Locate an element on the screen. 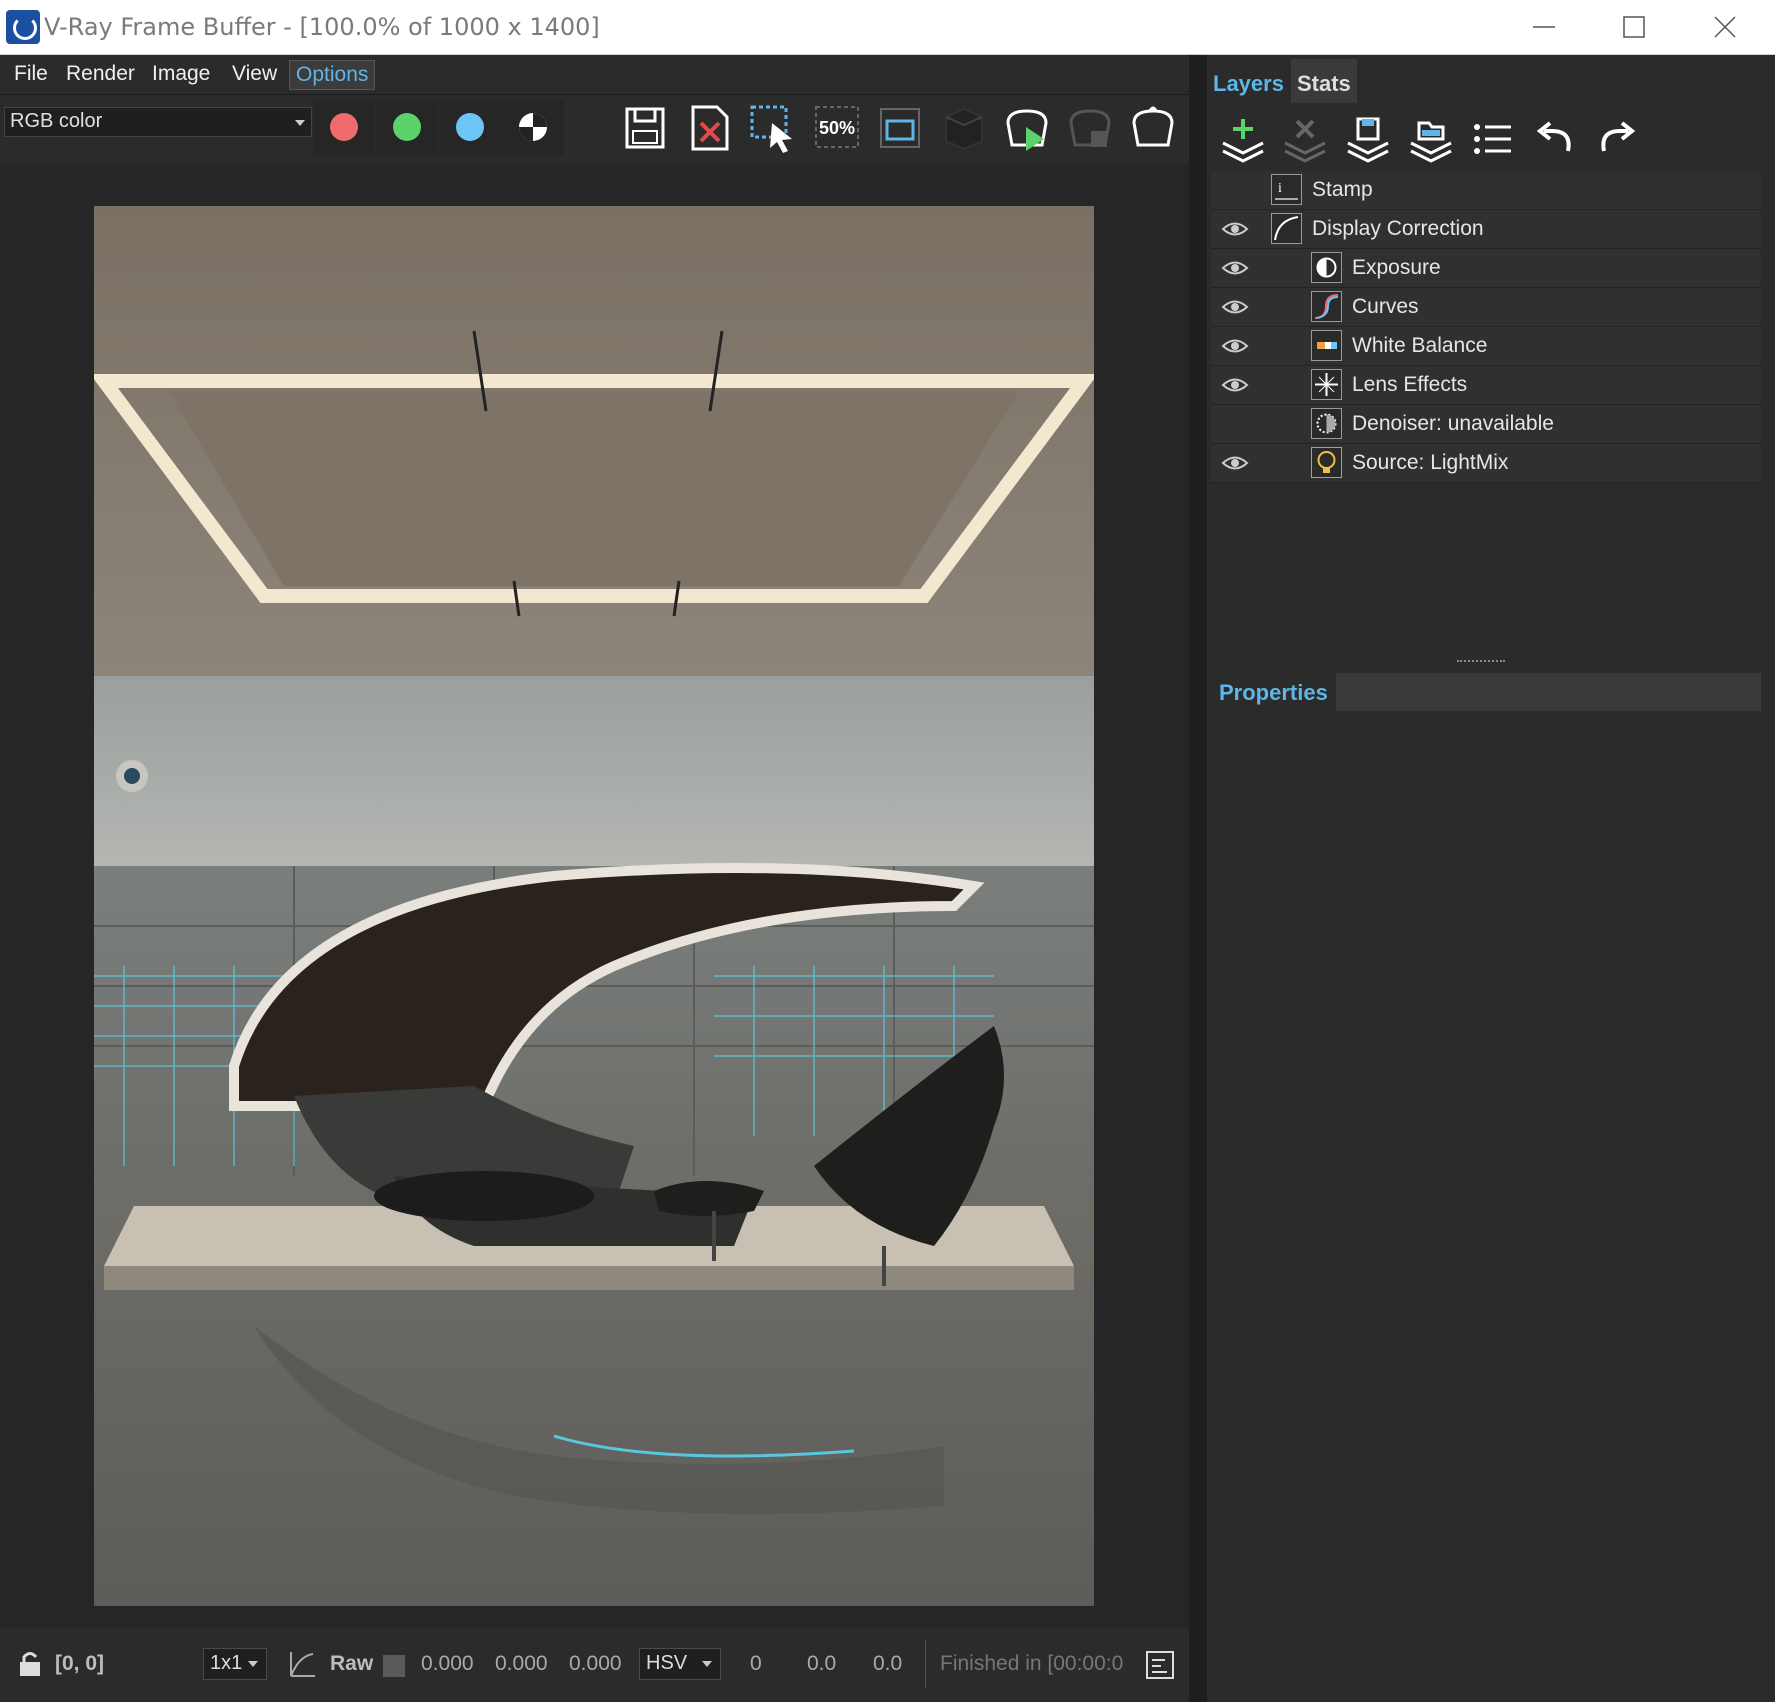 The width and height of the screenshot is (1775, 1702). save-button is located at coordinates (646, 128).